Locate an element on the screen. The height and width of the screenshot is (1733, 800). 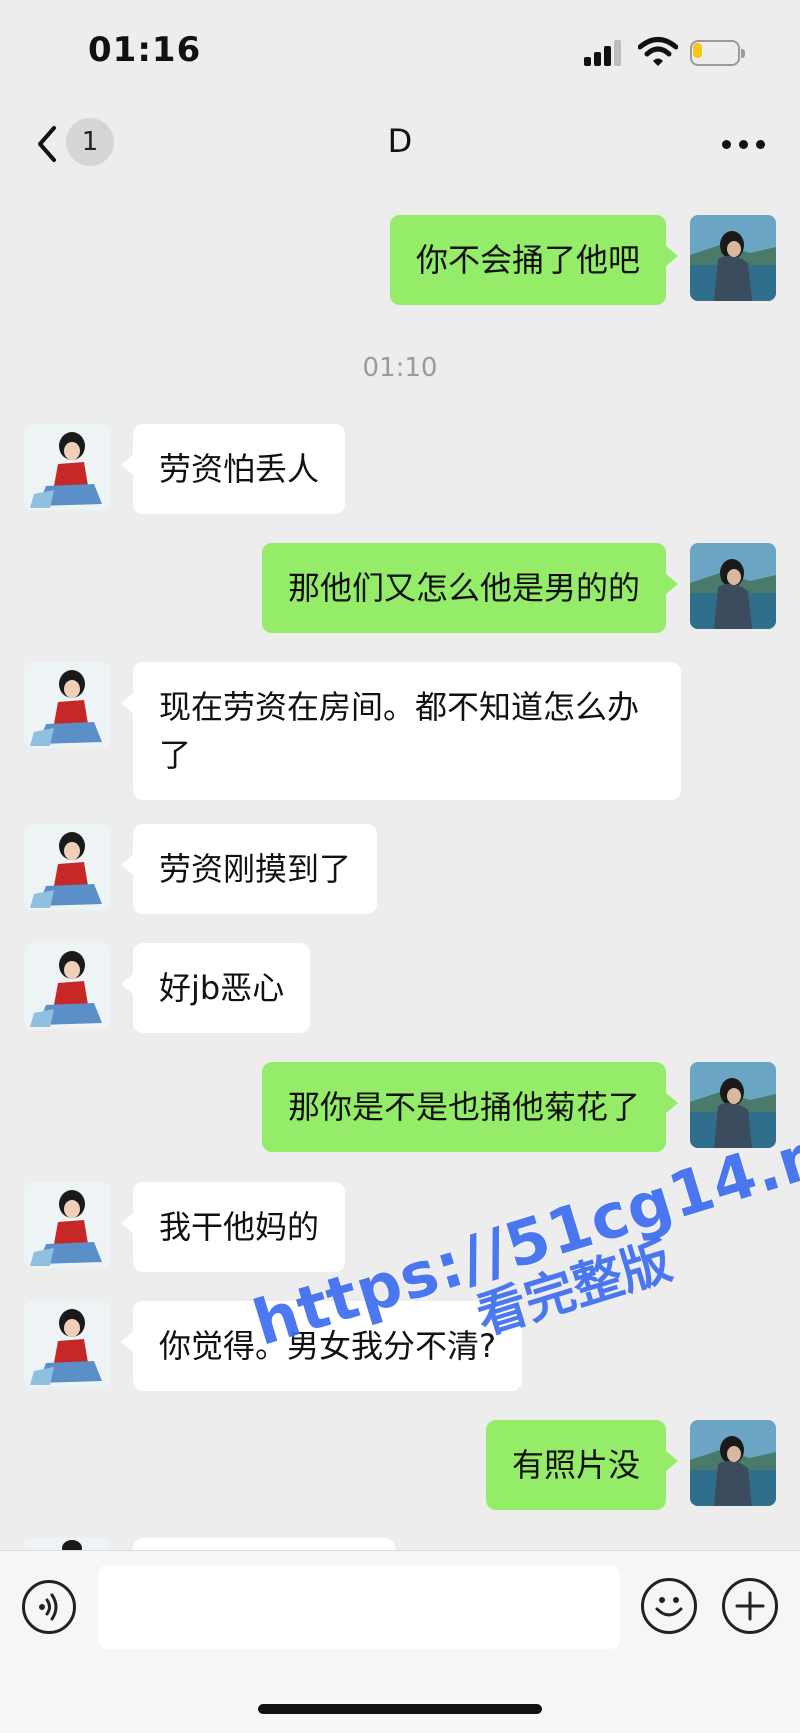
input-bar is located at coordinates (400, 1641).